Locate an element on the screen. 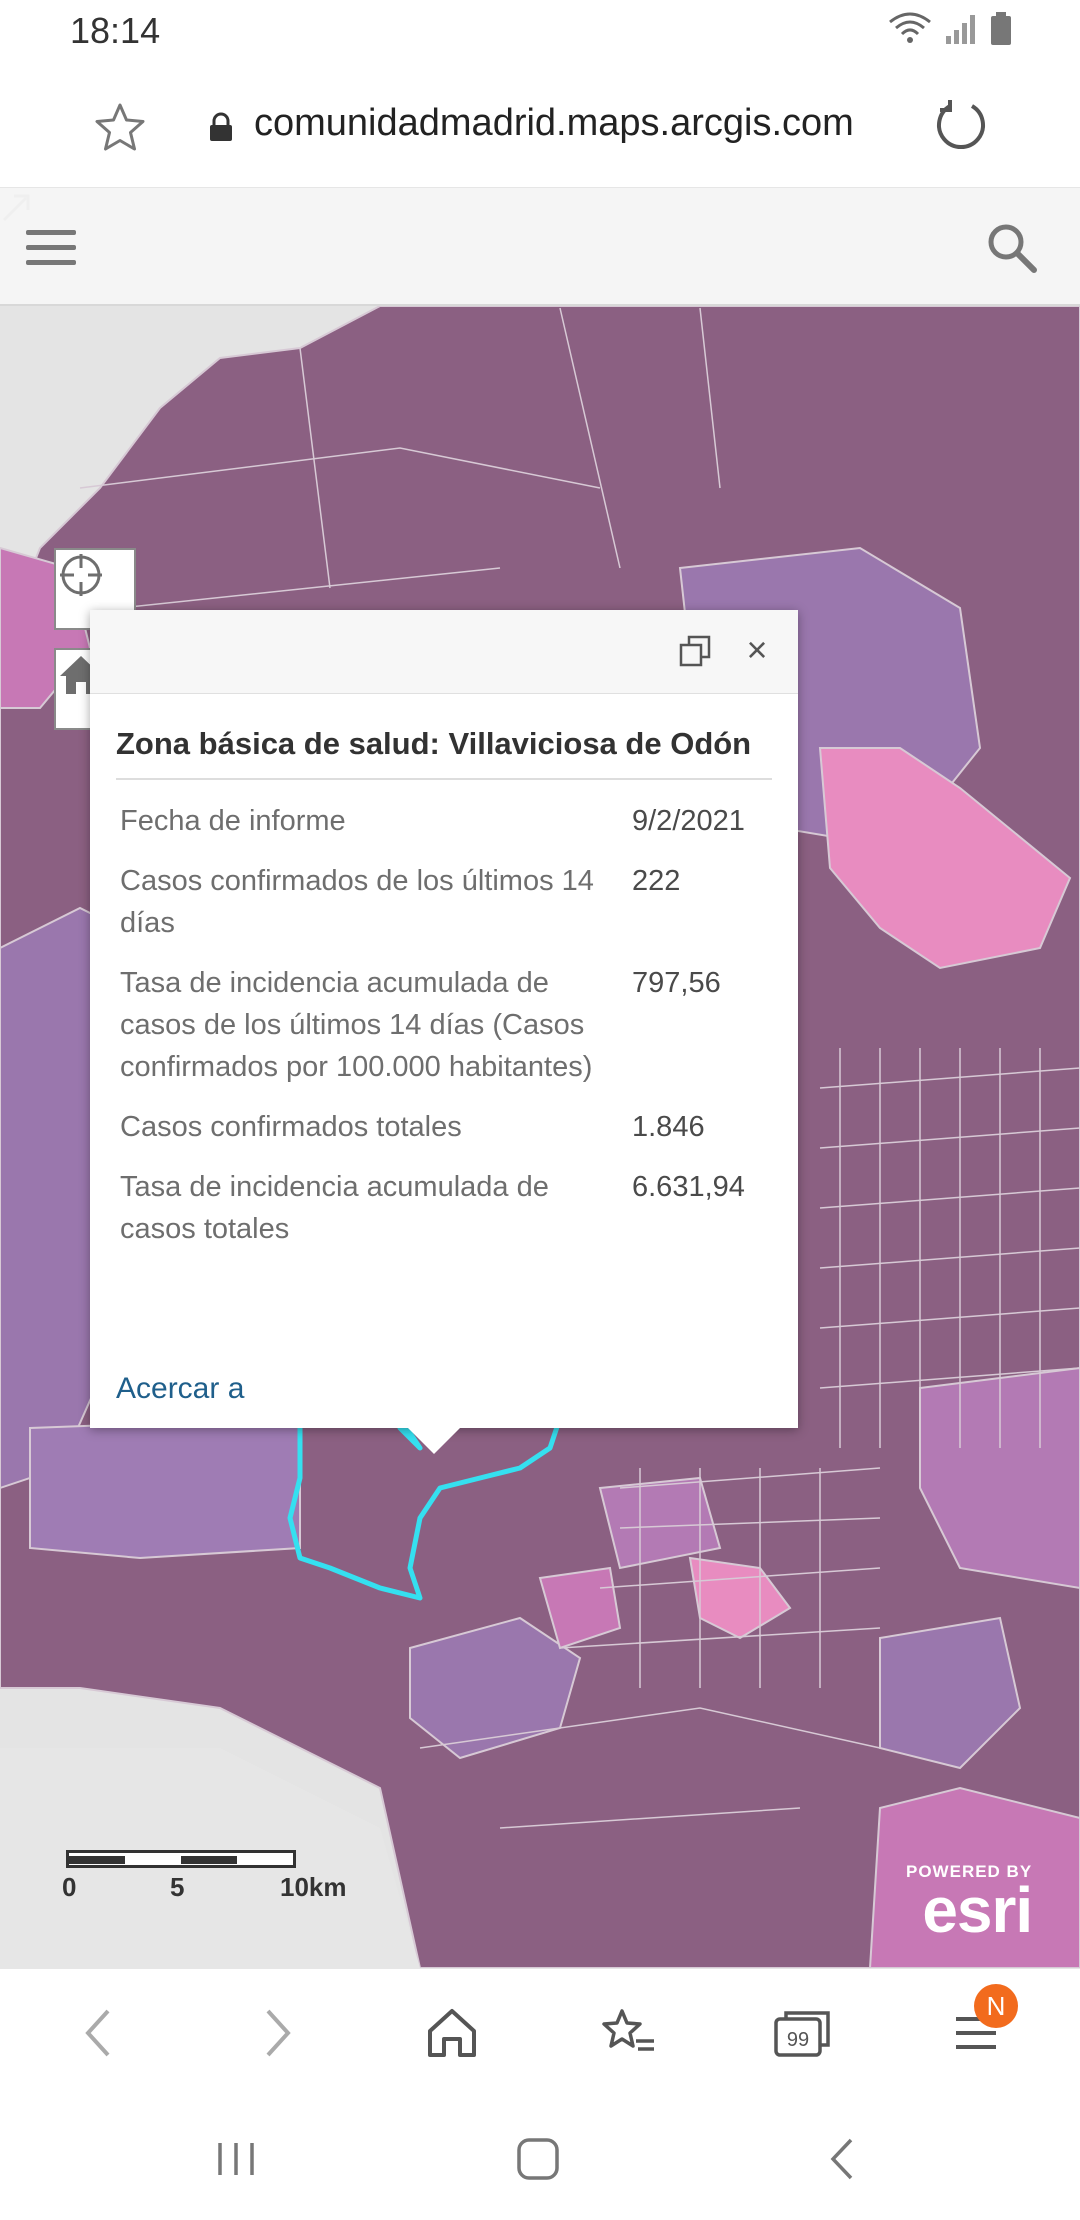  esri-wordmark: esri is located at coordinates (977, 1910).